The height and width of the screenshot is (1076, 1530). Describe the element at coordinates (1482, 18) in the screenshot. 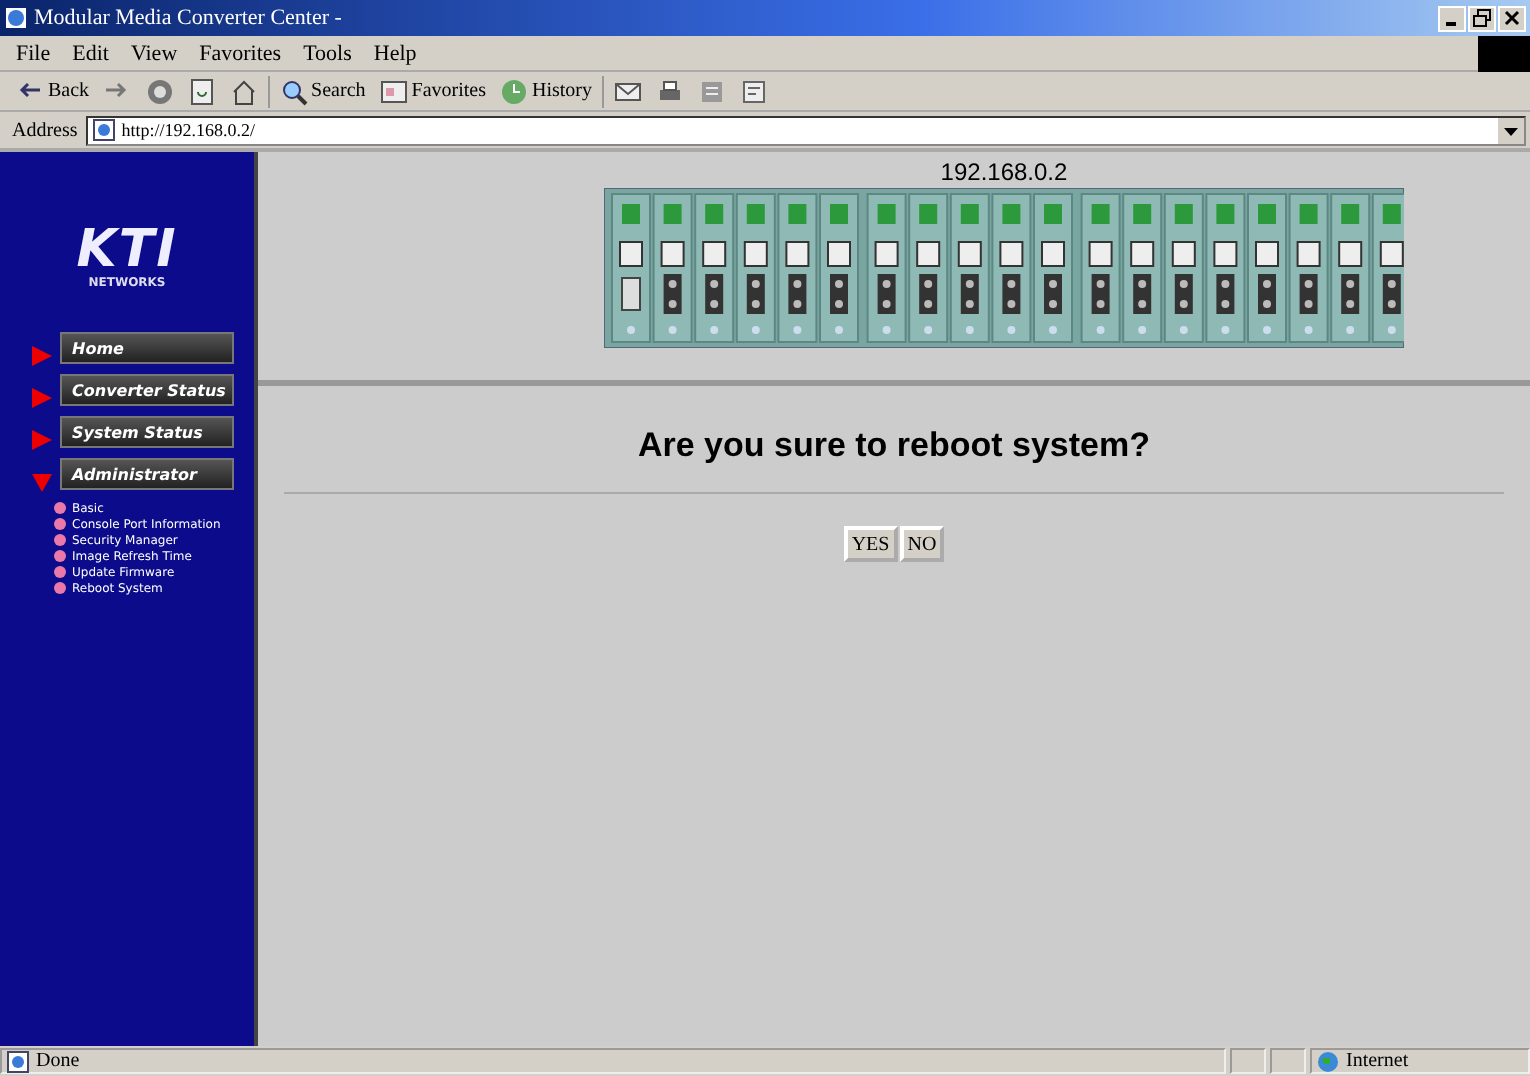

I see `maximize-button` at that location.